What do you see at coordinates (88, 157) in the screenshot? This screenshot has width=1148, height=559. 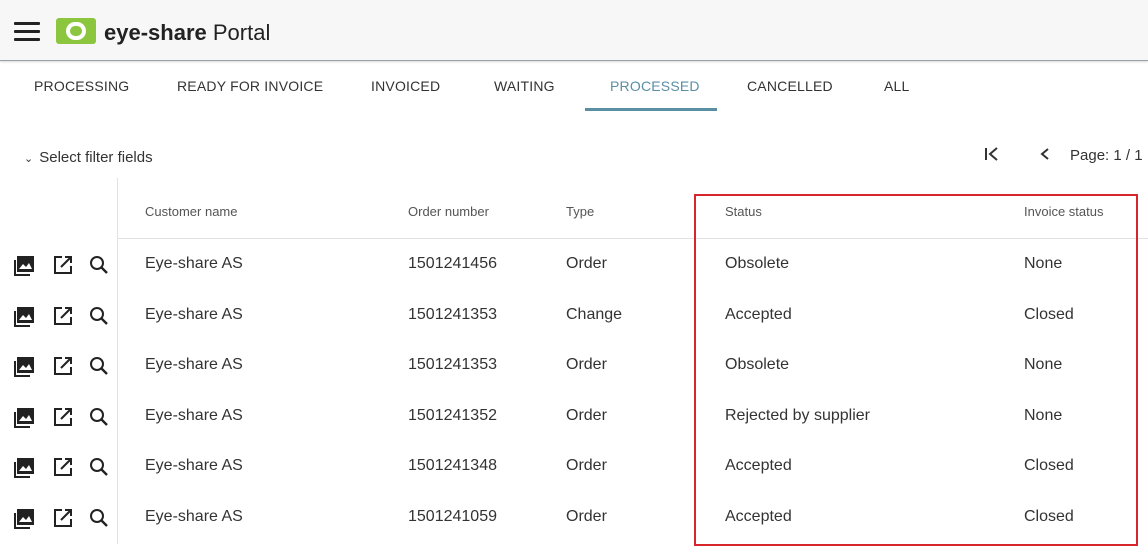 I see `select-filter-fields-toggle: ⌄ Select filter fields` at bounding box center [88, 157].